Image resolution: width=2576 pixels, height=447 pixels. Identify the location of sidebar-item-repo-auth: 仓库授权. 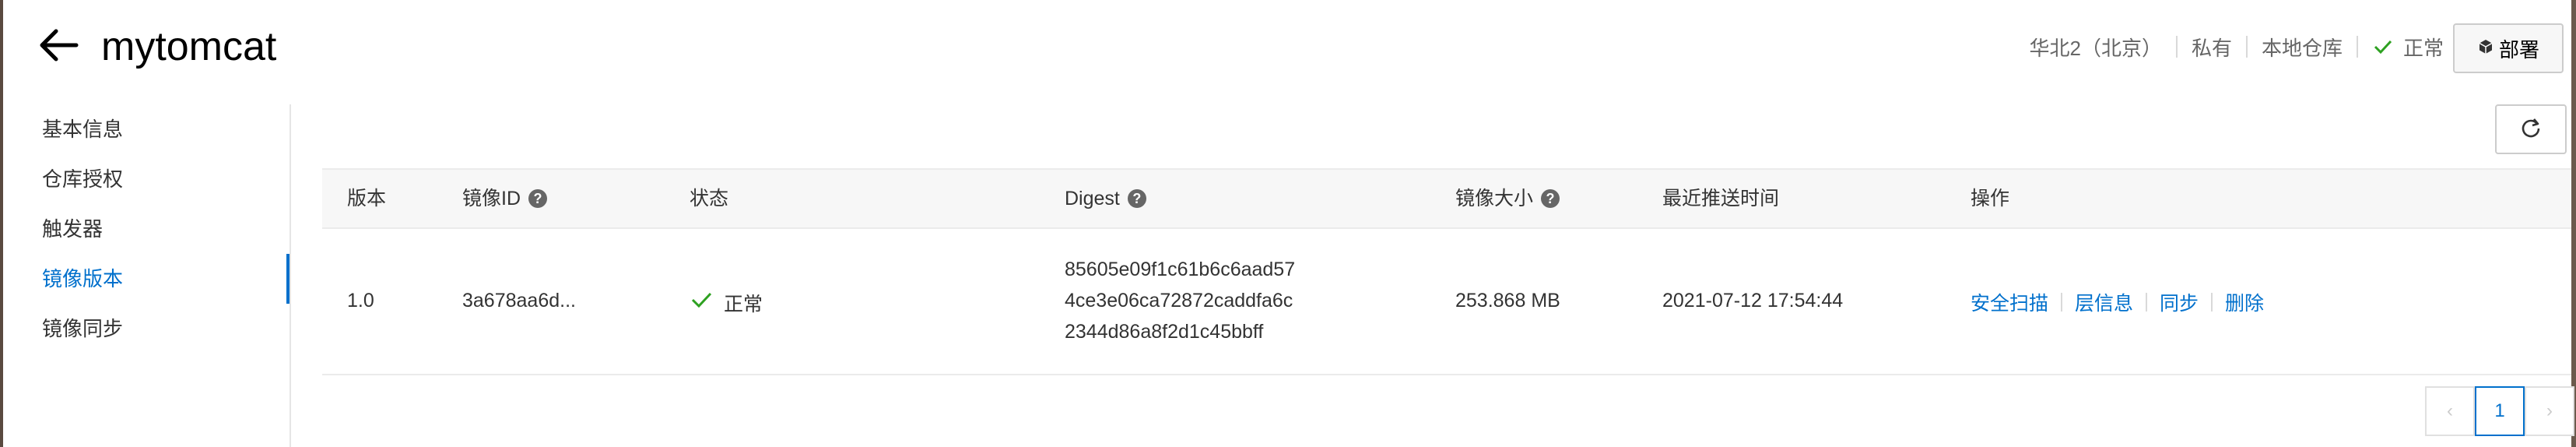
(145, 179).